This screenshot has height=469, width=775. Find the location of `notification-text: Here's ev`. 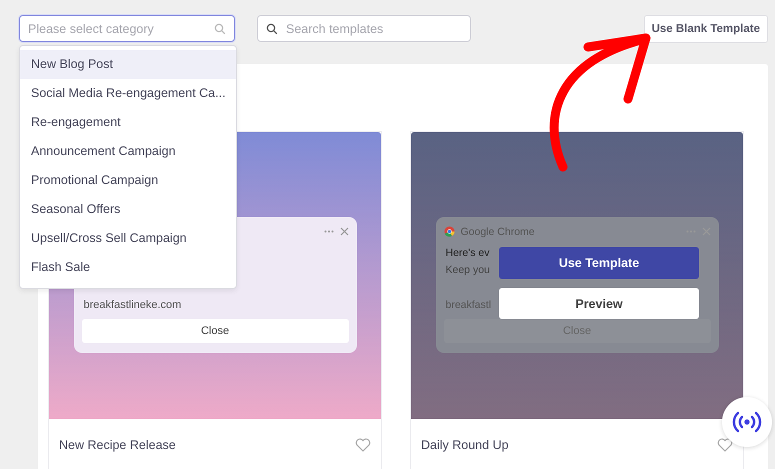

notification-text: Here's ev is located at coordinates (467, 253).